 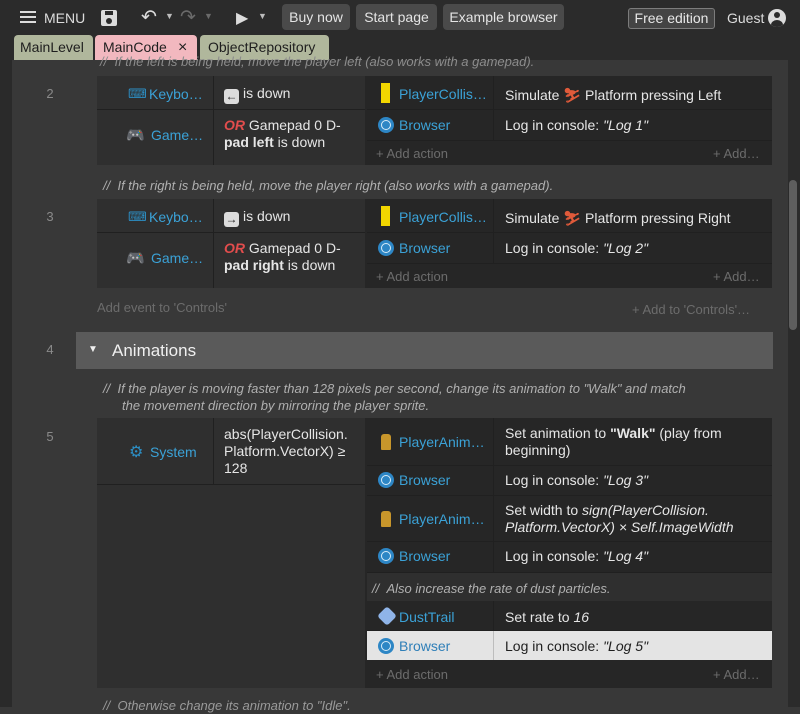 I want to click on group-title: Animations, so click(x=154, y=350).